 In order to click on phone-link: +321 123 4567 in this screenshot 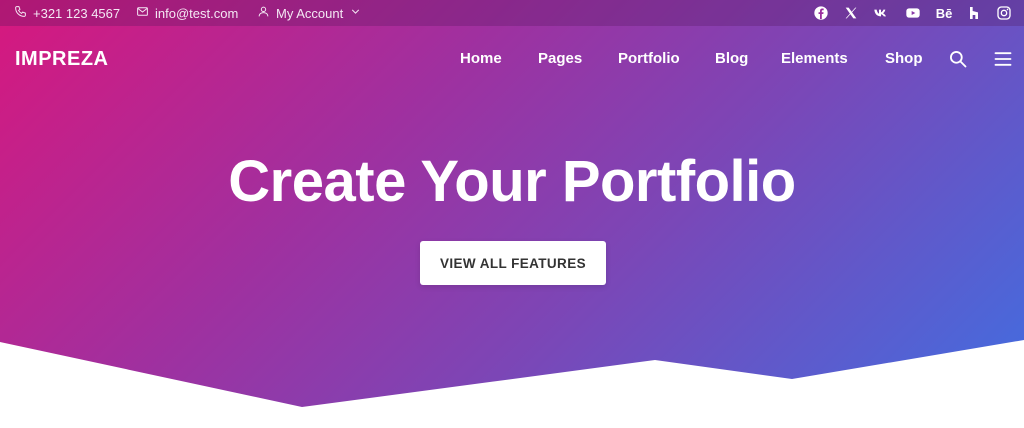, I will do `click(67, 13)`.